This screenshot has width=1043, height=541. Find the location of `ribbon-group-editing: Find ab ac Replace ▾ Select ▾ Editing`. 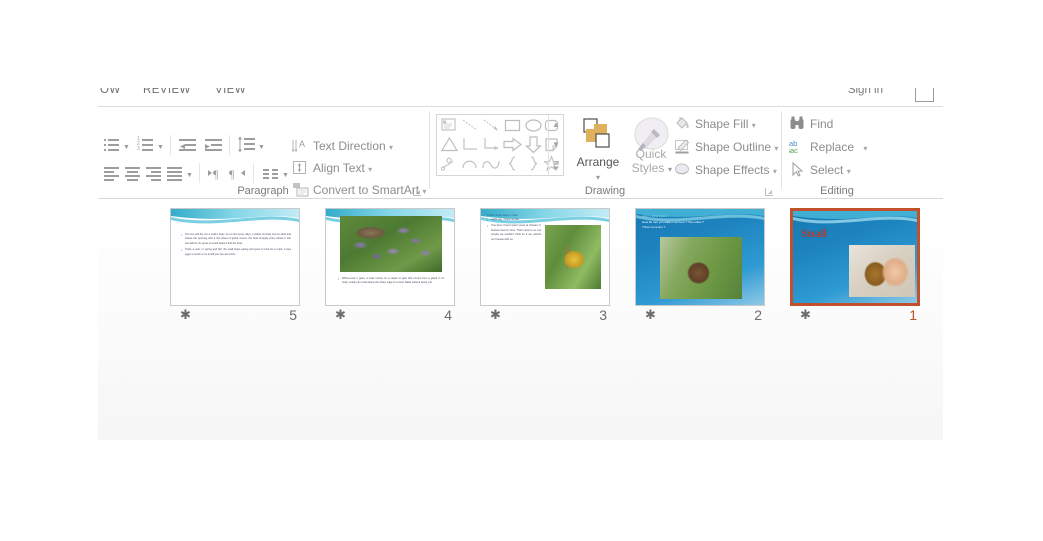

ribbon-group-editing: Find ab ac Replace ▾ Select ▾ Editing is located at coordinates (837, 152).